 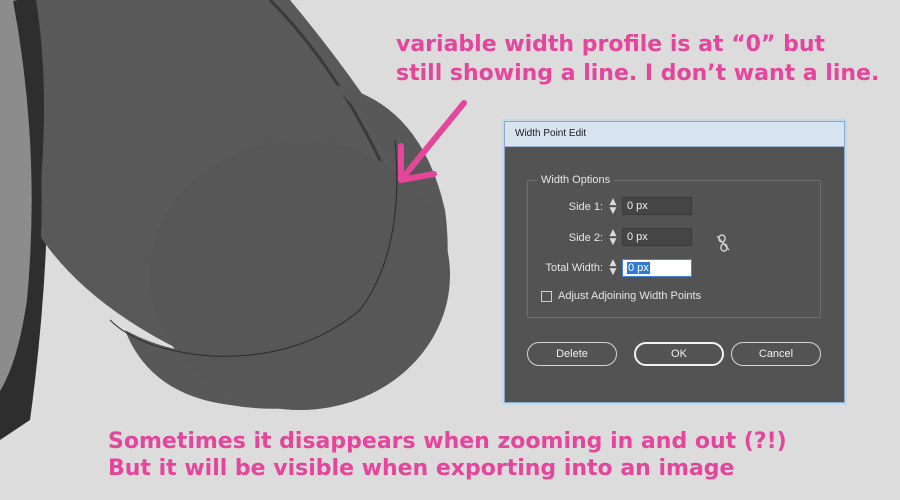 I want to click on side2-label: Side 2:, so click(x=585, y=238).